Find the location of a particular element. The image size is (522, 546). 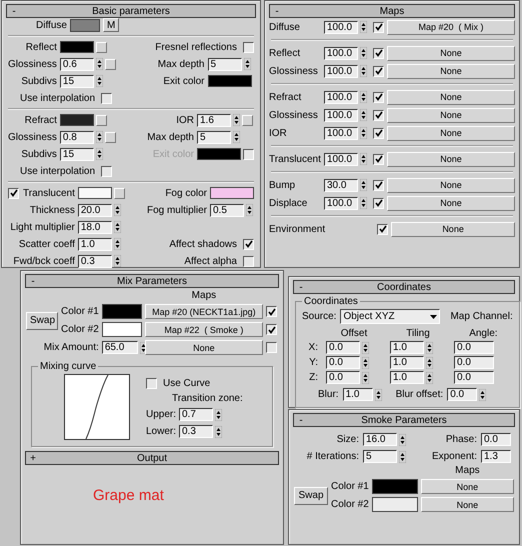

number-field: 0.5 is located at coordinates (227, 210).